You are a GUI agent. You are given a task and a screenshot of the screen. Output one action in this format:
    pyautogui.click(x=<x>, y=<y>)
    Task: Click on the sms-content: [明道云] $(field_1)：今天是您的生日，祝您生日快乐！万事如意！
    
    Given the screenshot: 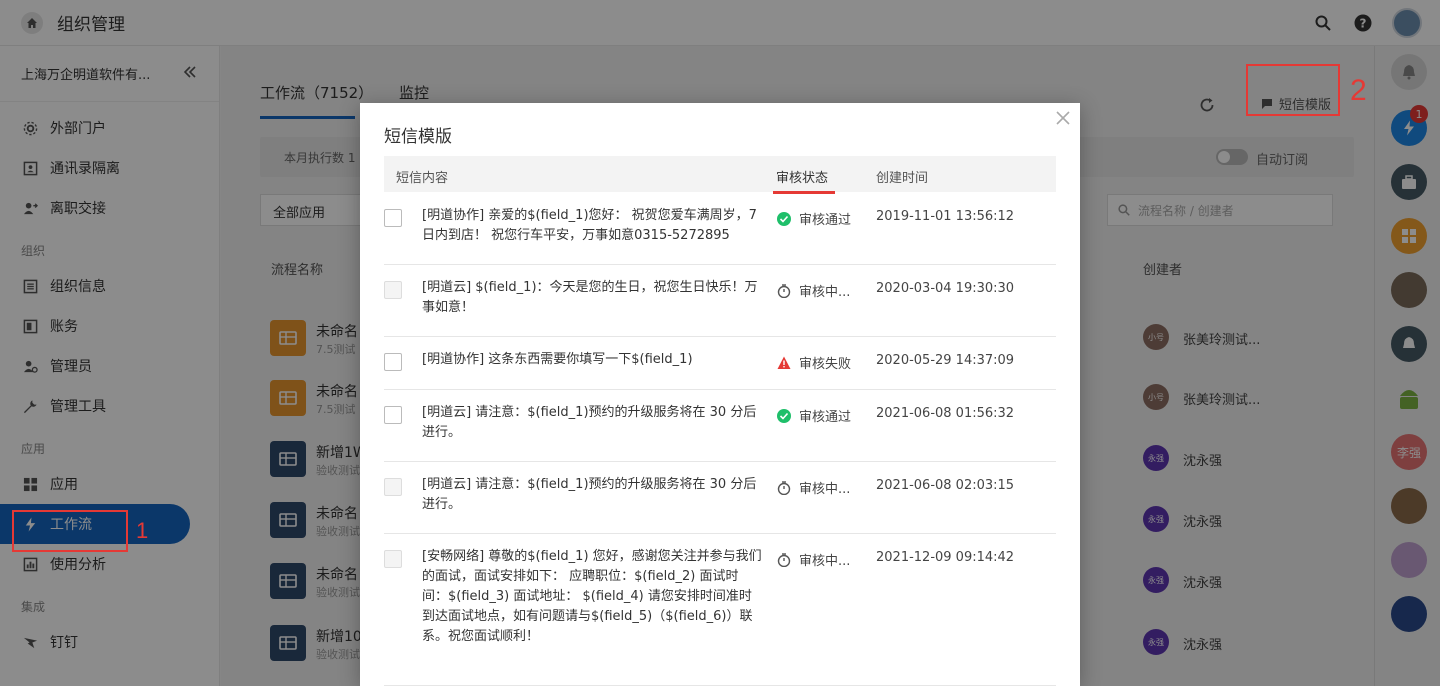 What is the action you would take?
    pyautogui.click(x=590, y=297)
    